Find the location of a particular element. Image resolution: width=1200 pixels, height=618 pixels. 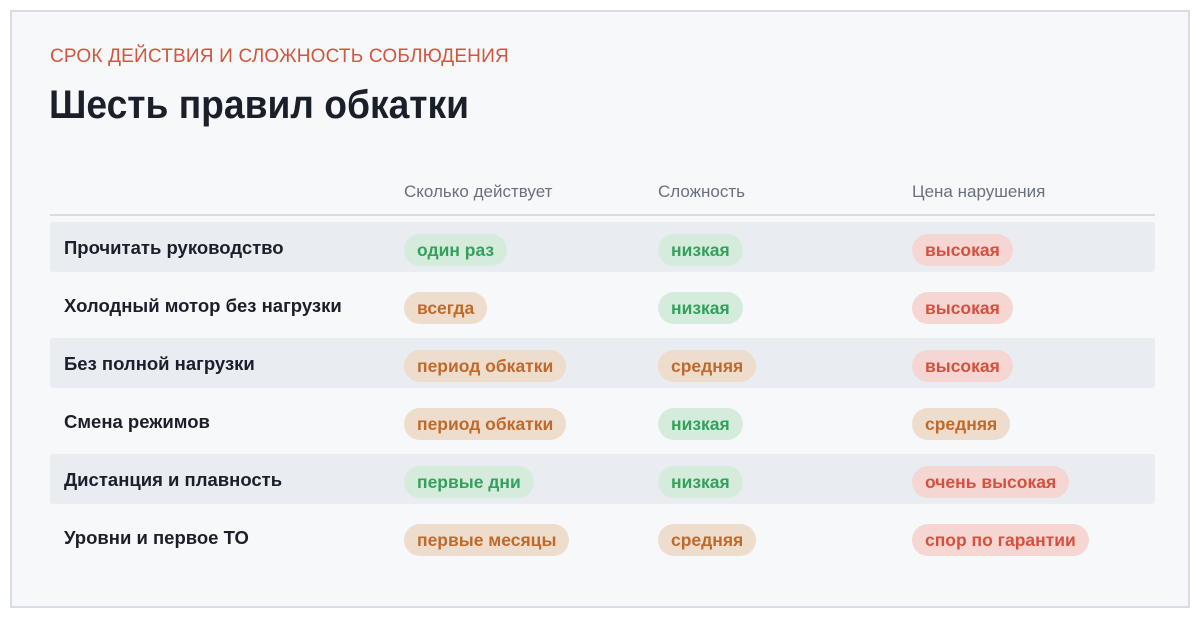

rule-name: Без полной нагрузки is located at coordinates (159, 363).